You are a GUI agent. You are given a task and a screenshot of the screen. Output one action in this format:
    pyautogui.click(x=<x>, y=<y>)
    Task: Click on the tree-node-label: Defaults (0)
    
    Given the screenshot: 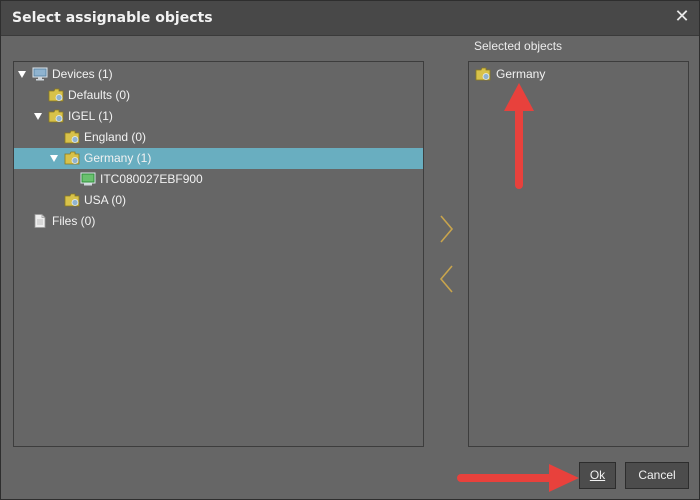 What is the action you would take?
    pyautogui.click(x=99, y=95)
    